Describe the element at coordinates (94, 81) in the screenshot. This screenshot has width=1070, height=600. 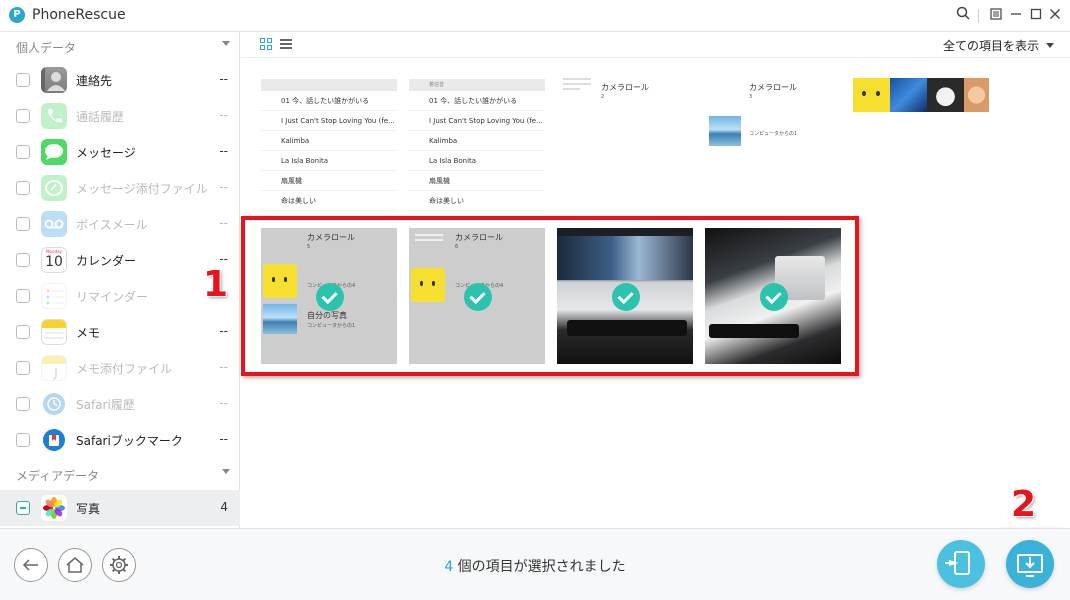
I see `sidebar-item-label: 連絡先` at that location.